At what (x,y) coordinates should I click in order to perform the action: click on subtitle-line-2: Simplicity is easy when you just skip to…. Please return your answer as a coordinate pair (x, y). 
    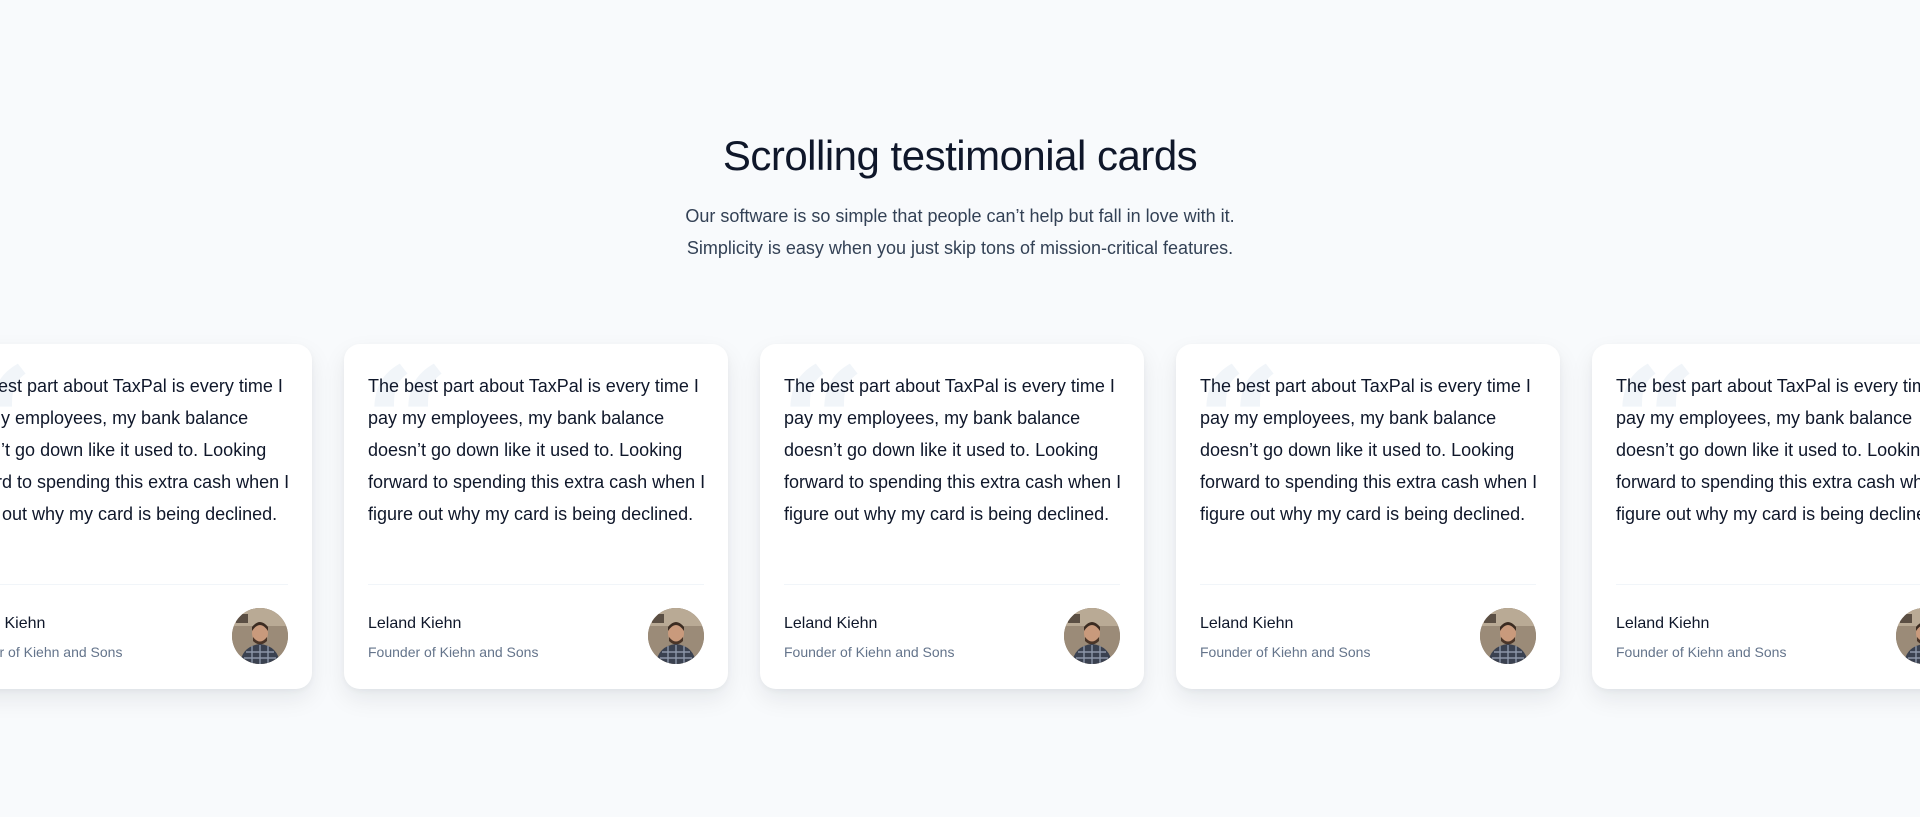
    Looking at the image, I should click on (960, 248).